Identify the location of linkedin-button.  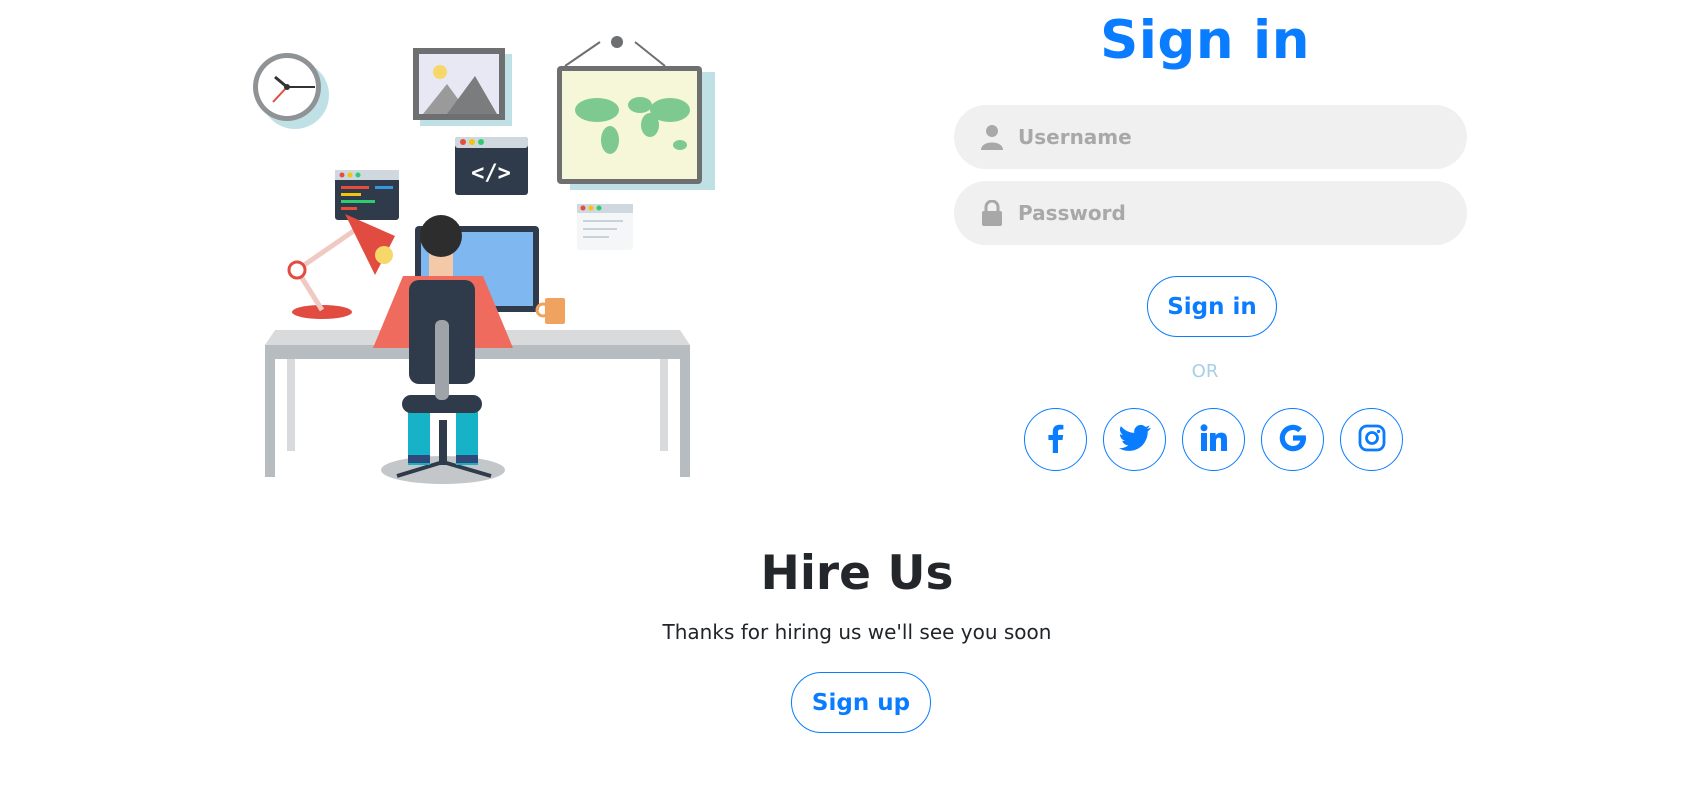
(1213, 439).